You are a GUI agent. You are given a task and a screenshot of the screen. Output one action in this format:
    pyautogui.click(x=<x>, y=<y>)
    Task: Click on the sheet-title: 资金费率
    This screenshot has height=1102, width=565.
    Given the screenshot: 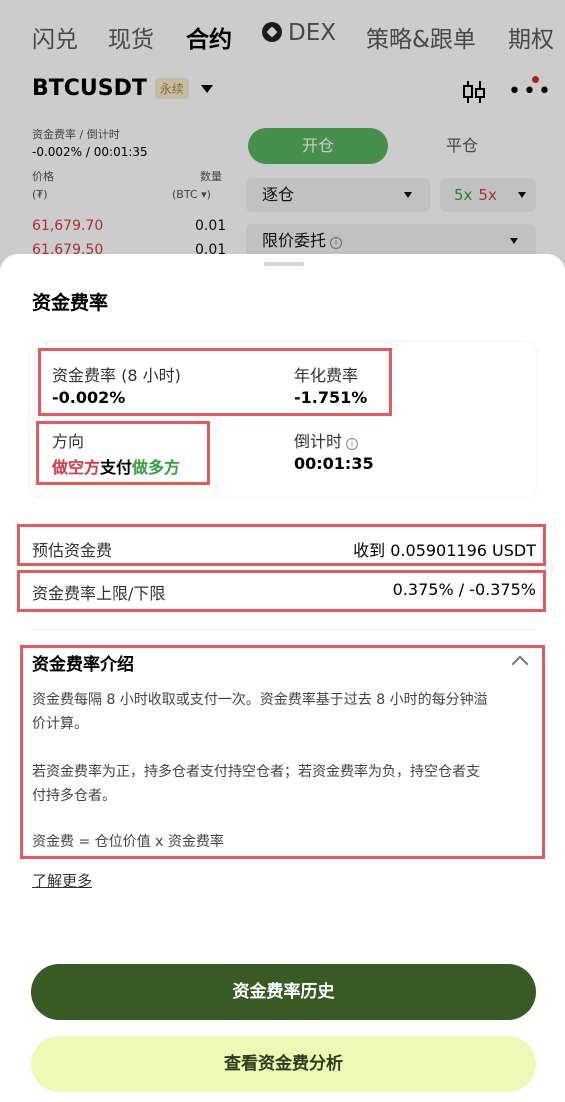 What is the action you would take?
    pyautogui.click(x=70, y=303)
    